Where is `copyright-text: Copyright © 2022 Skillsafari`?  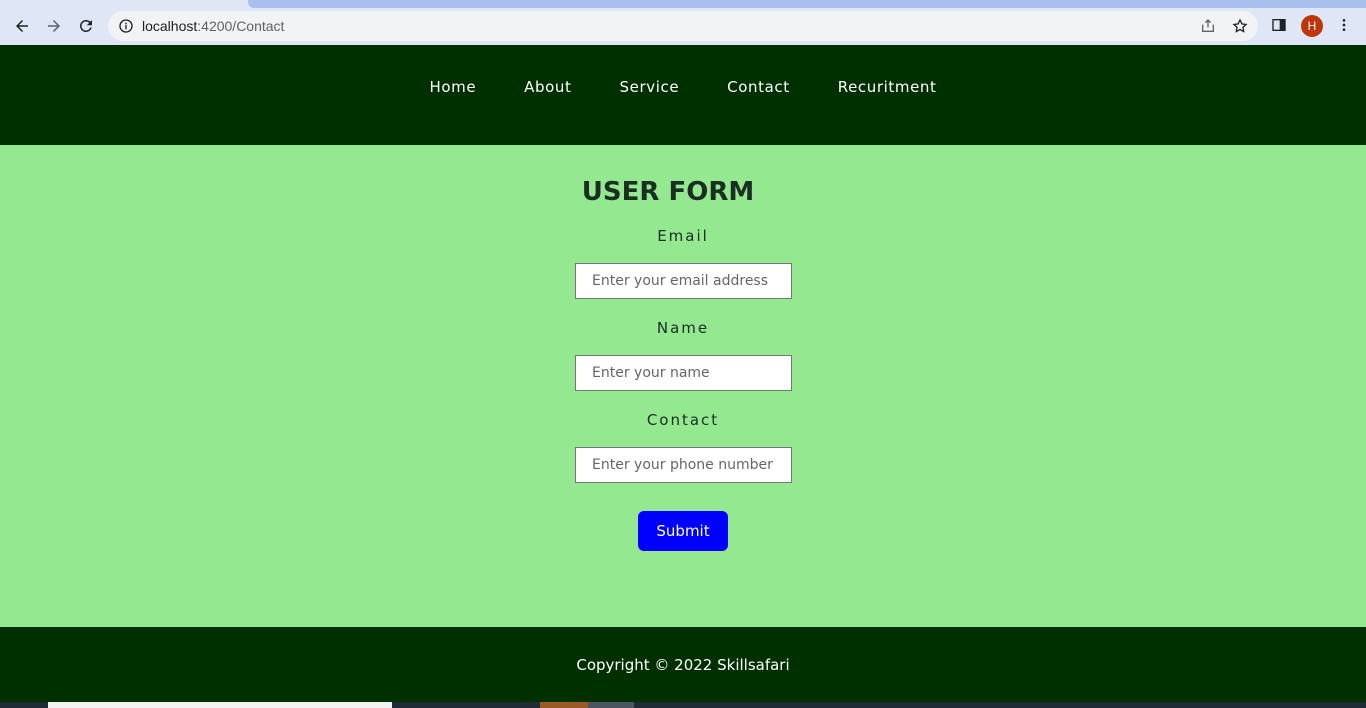 copyright-text: Copyright © 2022 Skillsafari is located at coordinates (683, 665).